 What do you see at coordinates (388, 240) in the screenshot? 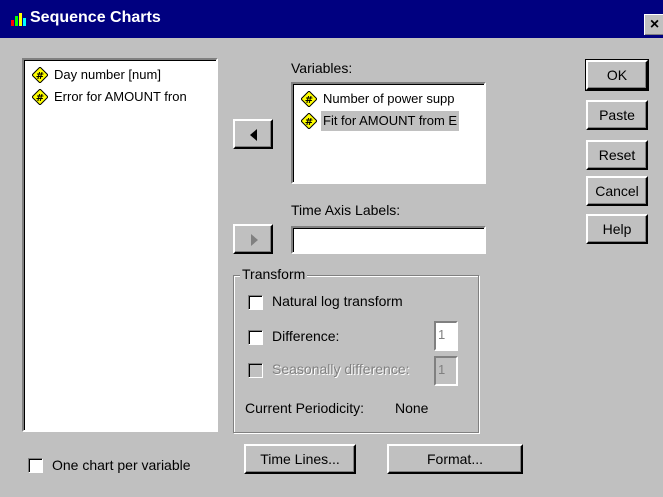
I see `time-axis-field` at bounding box center [388, 240].